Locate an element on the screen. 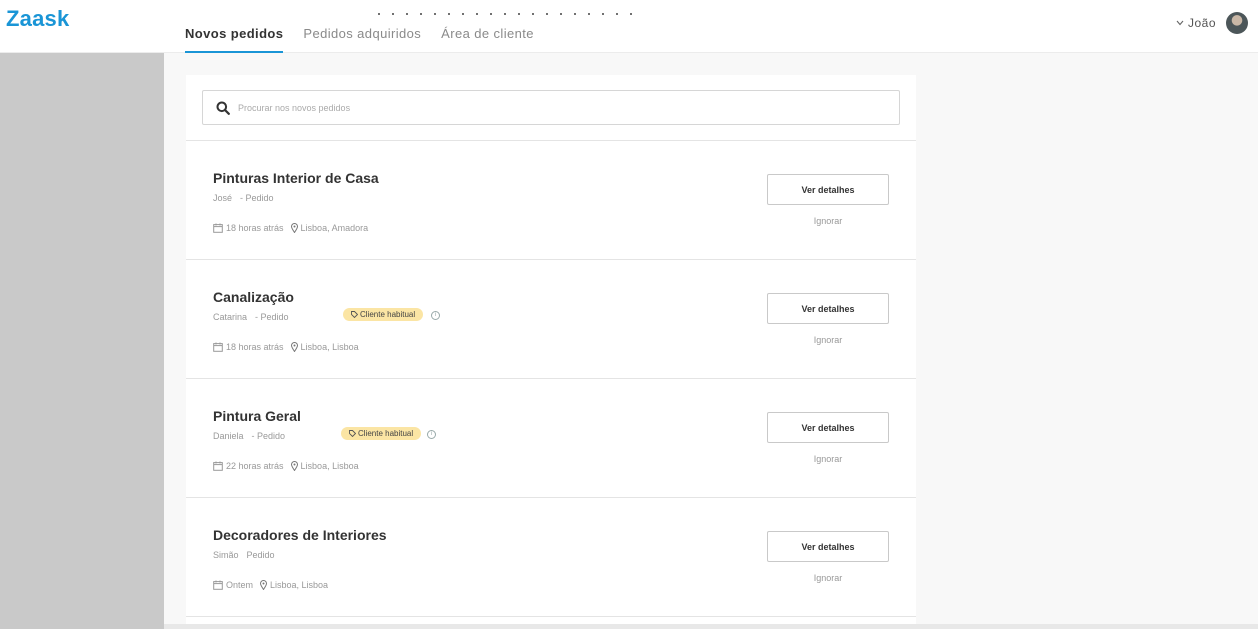 The width and height of the screenshot is (1258, 629). search-section is located at coordinates (551, 108).